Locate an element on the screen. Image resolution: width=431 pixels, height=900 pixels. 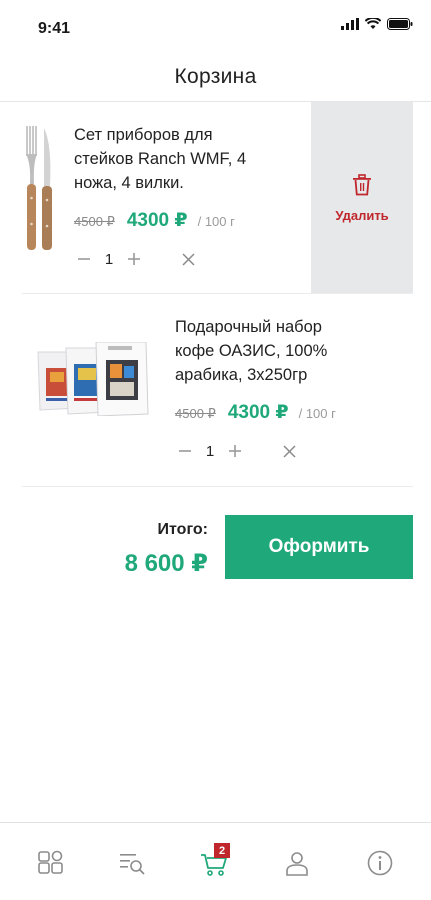
product-title-line: Подарочный набор is located at coordinates (248, 327).